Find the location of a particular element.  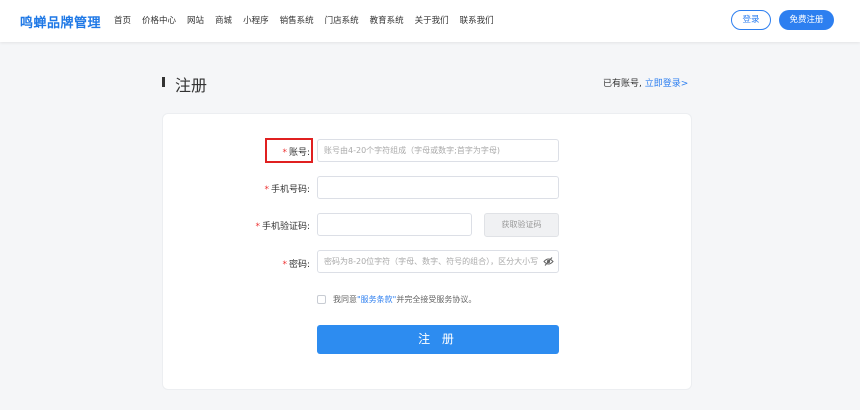

account-label: * 账号: is located at coordinates (292, 151).